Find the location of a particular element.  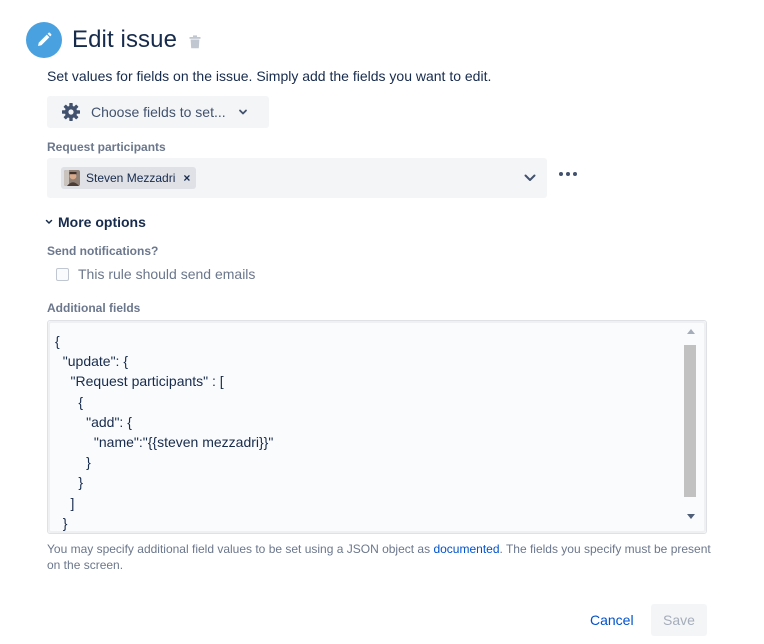

send-emails-option: This rule should send emails is located at coordinates (155, 274).